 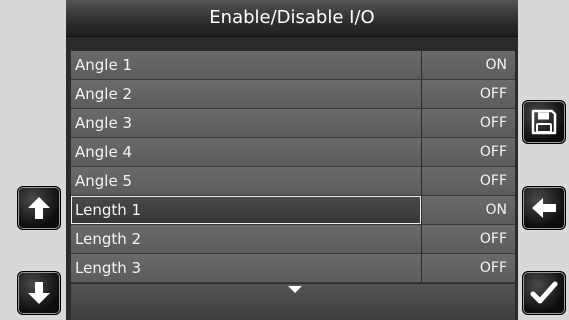 I want to click on save-icon, so click(x=544, y=122).